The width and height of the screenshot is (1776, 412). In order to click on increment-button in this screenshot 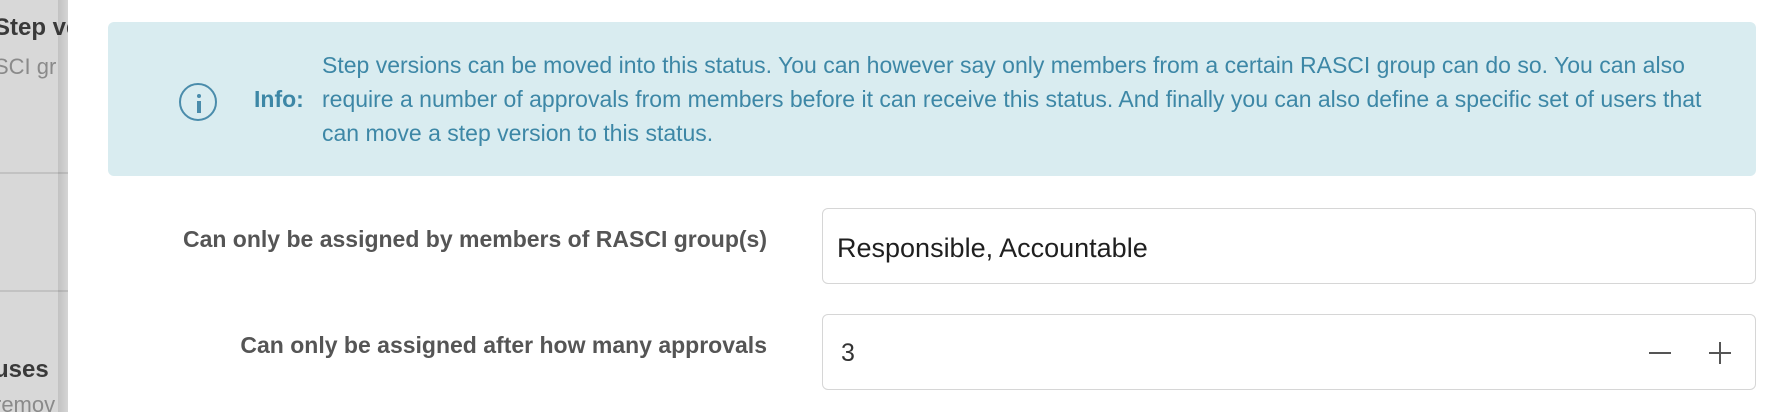, I will do `click(1719, 353)`.